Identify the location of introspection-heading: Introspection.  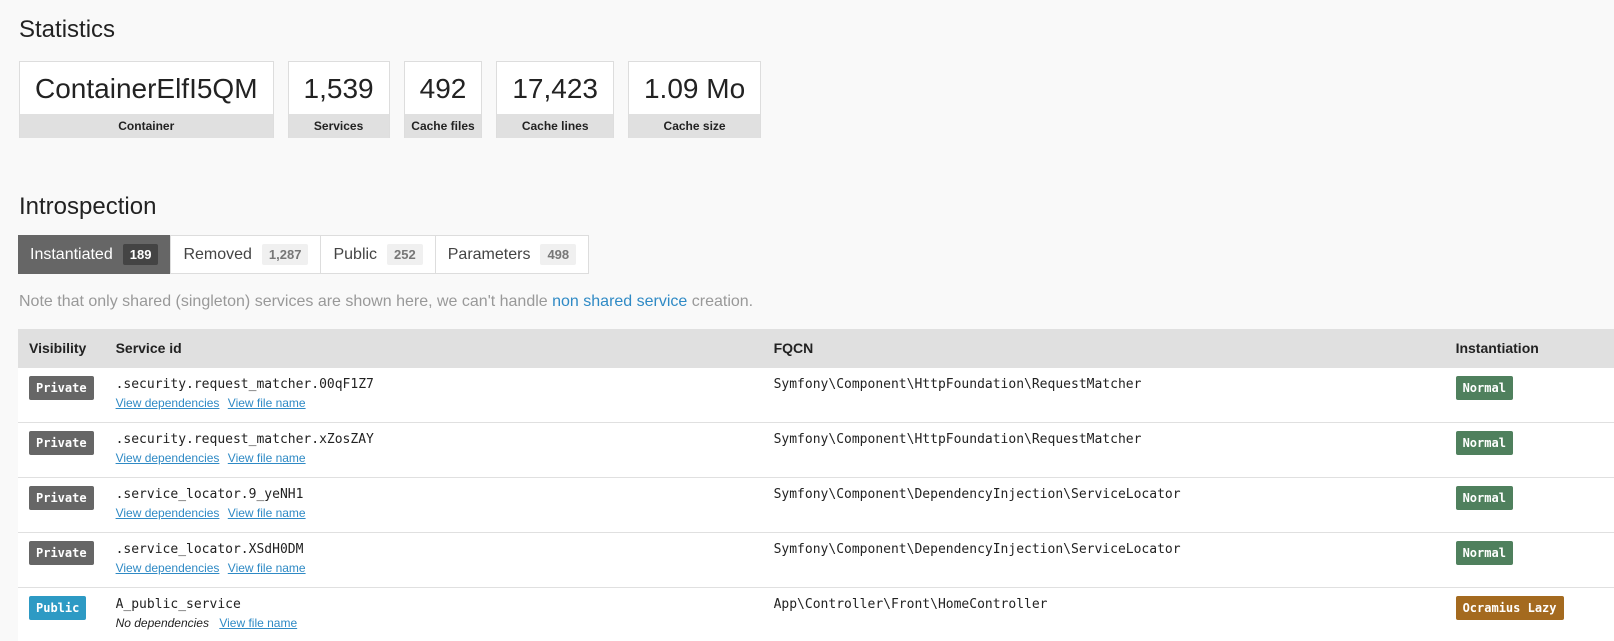
(88, 206).